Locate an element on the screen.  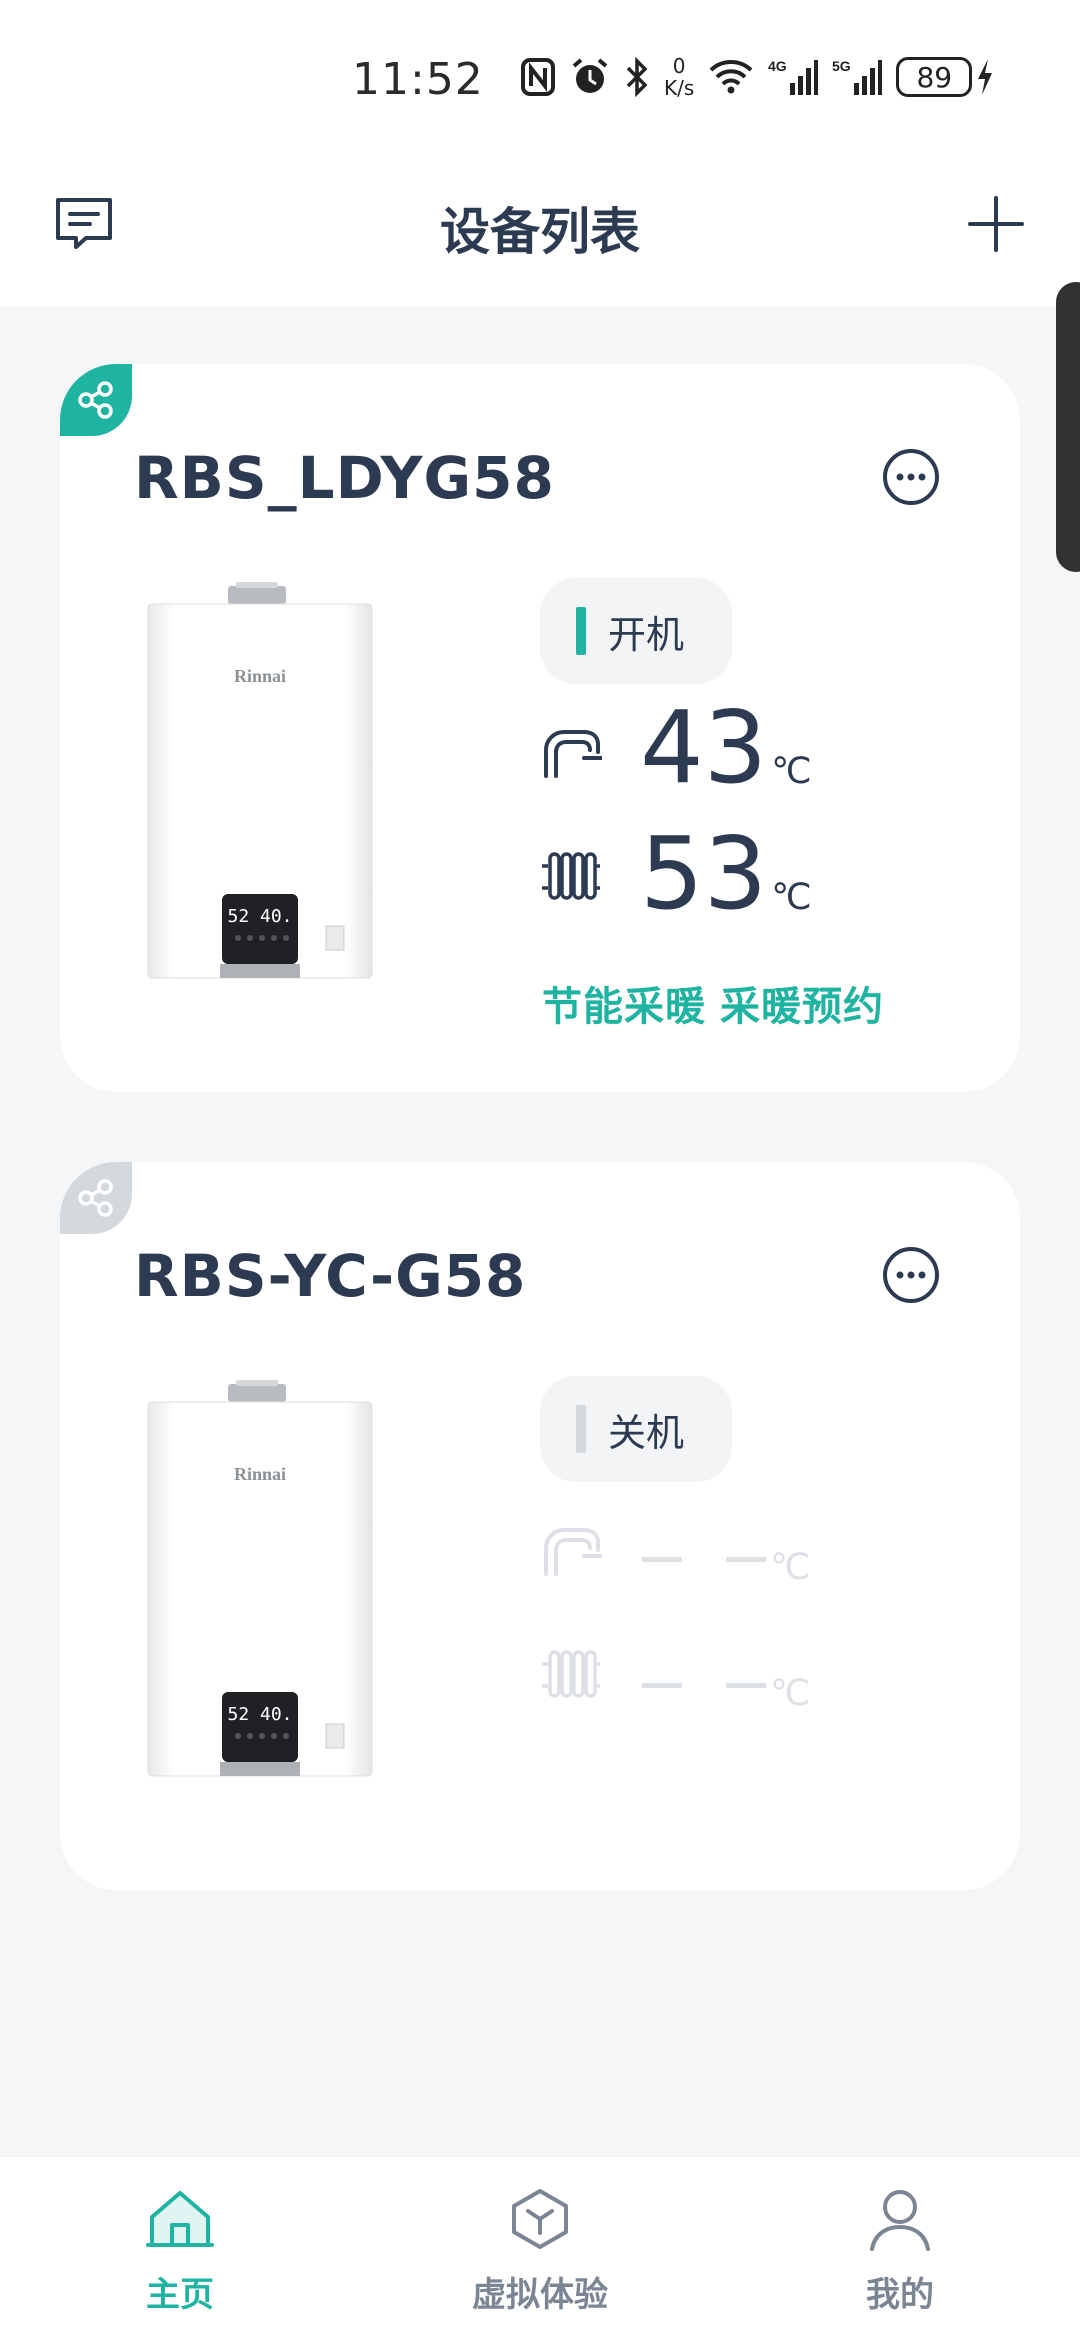
wifi-icon is located at coordinates (731, 77).